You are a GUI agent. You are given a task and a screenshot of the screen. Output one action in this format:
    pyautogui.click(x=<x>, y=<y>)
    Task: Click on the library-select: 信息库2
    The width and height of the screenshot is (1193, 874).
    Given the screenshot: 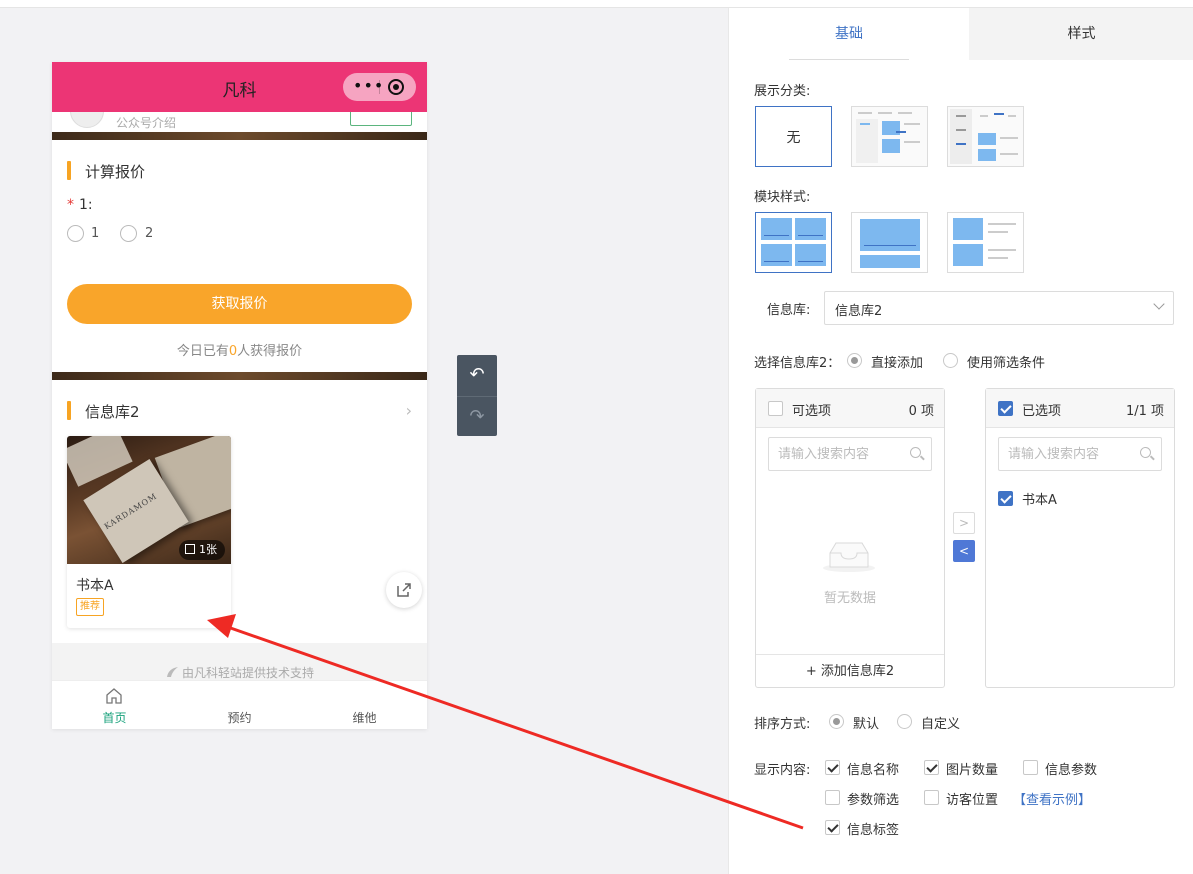 What is the action you would take?
    pyautogui.click(x=999, y=308)
    